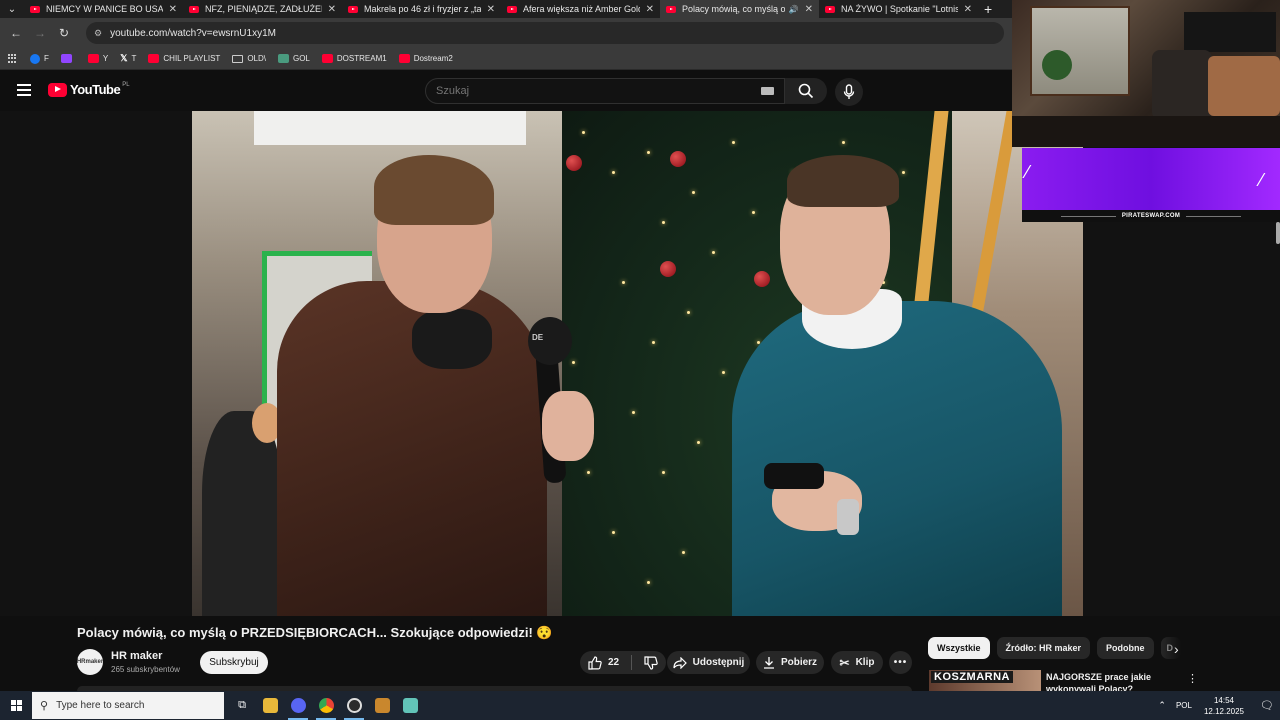 Image resolution: width=1280 pixels, height=720 pixels. What do you see at coordinates (857, 662) in the screenshot?
I see `clip-button: ✂ Klip` at bounding box center [857, 662].